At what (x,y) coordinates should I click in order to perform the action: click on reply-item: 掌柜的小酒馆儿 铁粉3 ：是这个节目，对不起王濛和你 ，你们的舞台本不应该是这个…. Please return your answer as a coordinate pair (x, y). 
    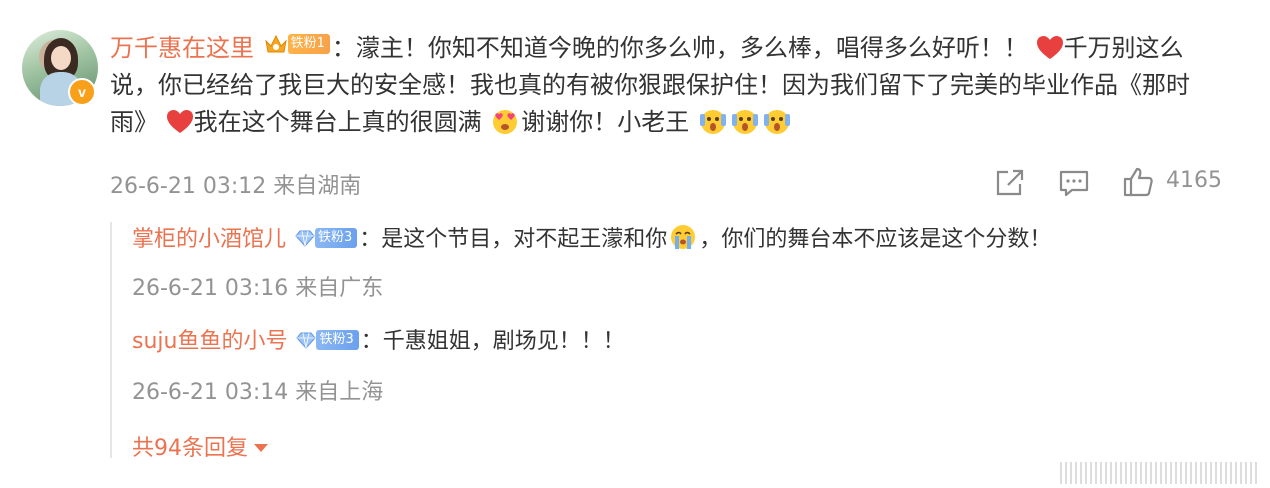
    Looking at the image, I should click on (591, 239).